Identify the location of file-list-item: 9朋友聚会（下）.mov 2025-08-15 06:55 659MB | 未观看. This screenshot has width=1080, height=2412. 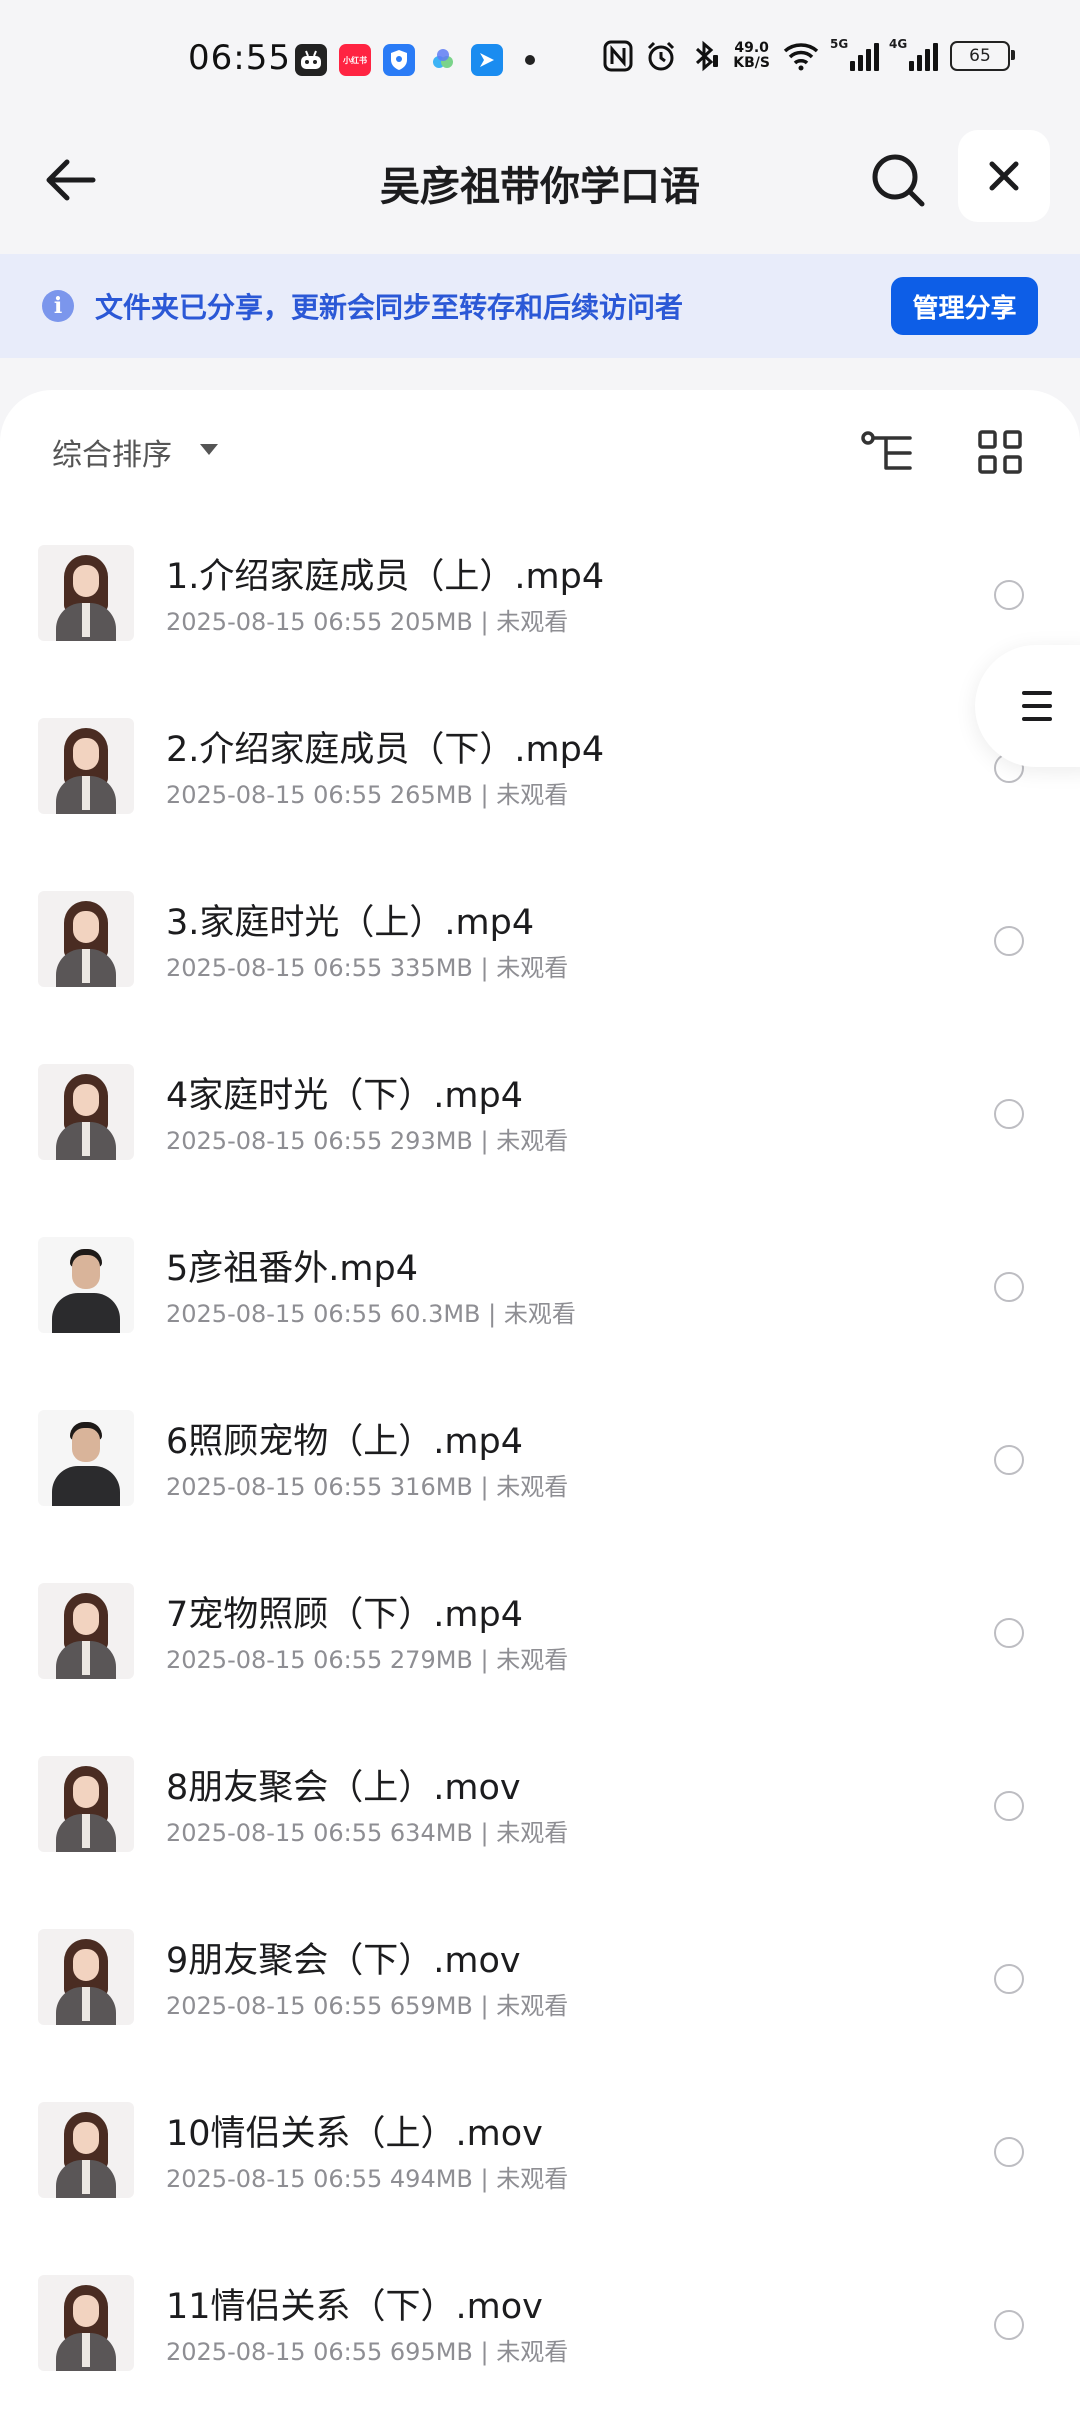
(540, 1990).